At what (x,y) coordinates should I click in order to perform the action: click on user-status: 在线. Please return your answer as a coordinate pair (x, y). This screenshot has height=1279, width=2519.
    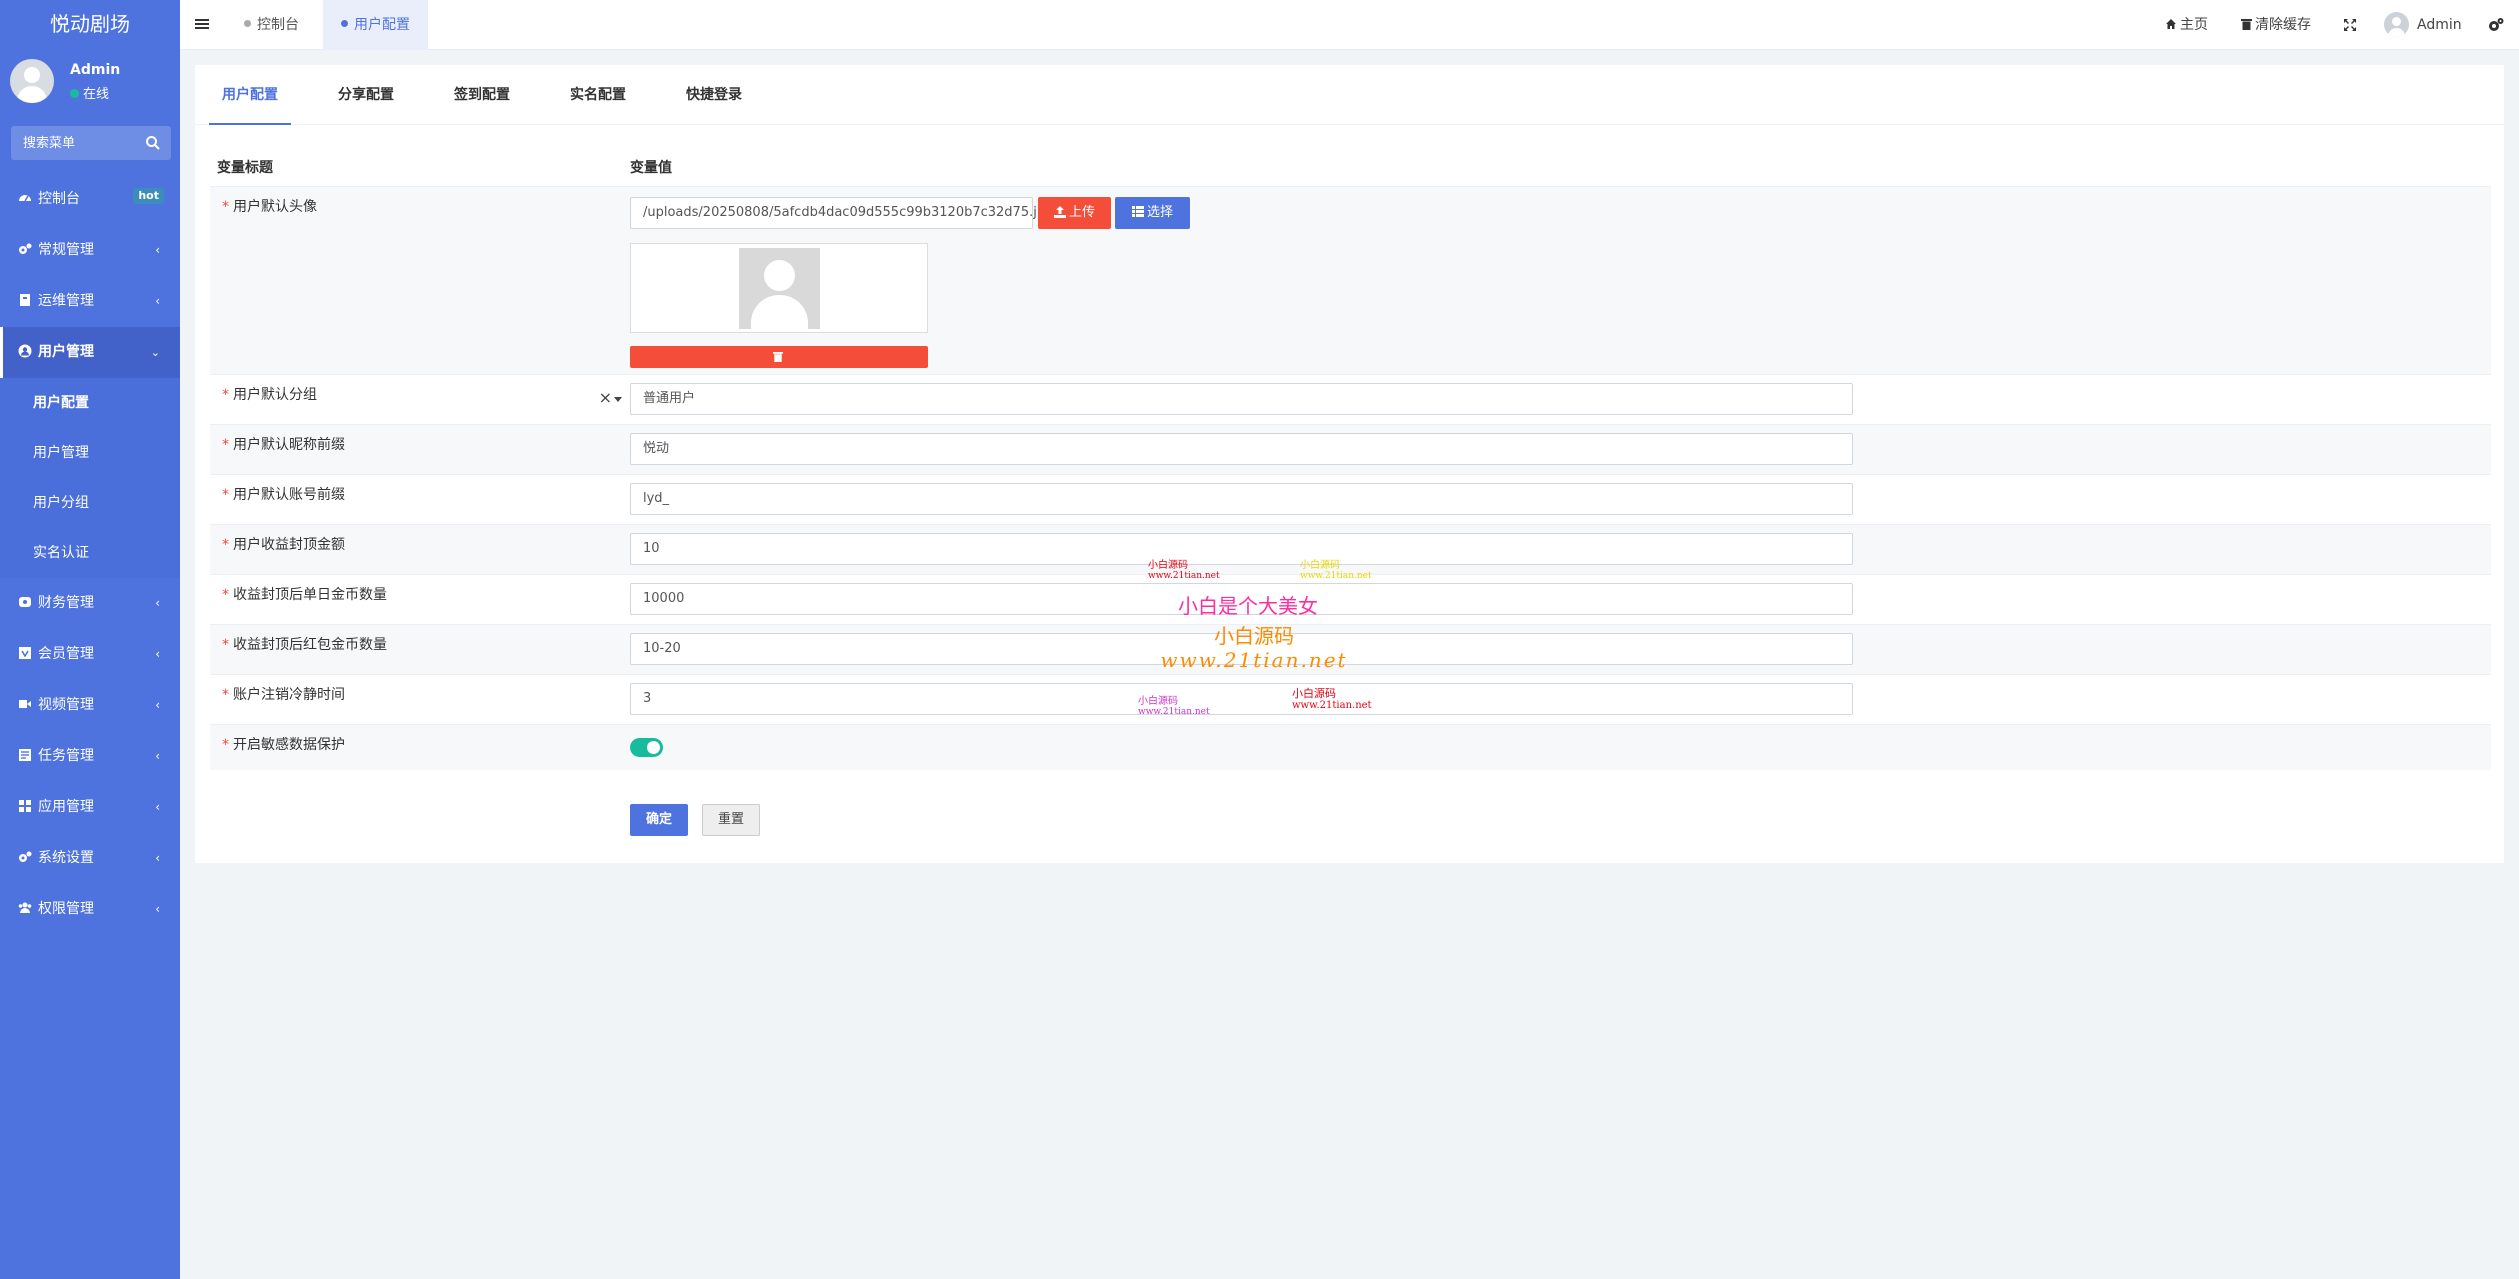
    Looking at the image, I should click on (89, 92).